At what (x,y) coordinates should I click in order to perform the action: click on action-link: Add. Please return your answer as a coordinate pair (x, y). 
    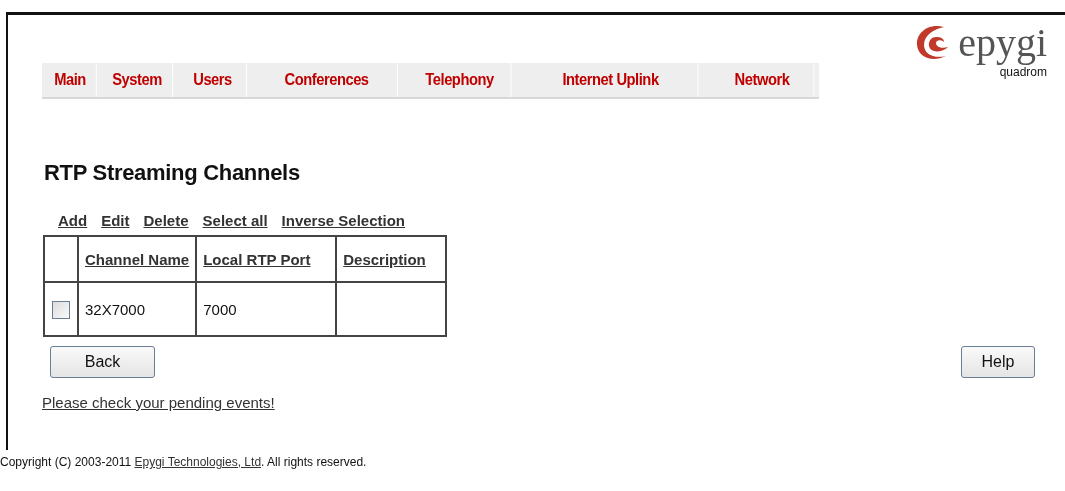
    Looking at the image, I should click on (73, 220).